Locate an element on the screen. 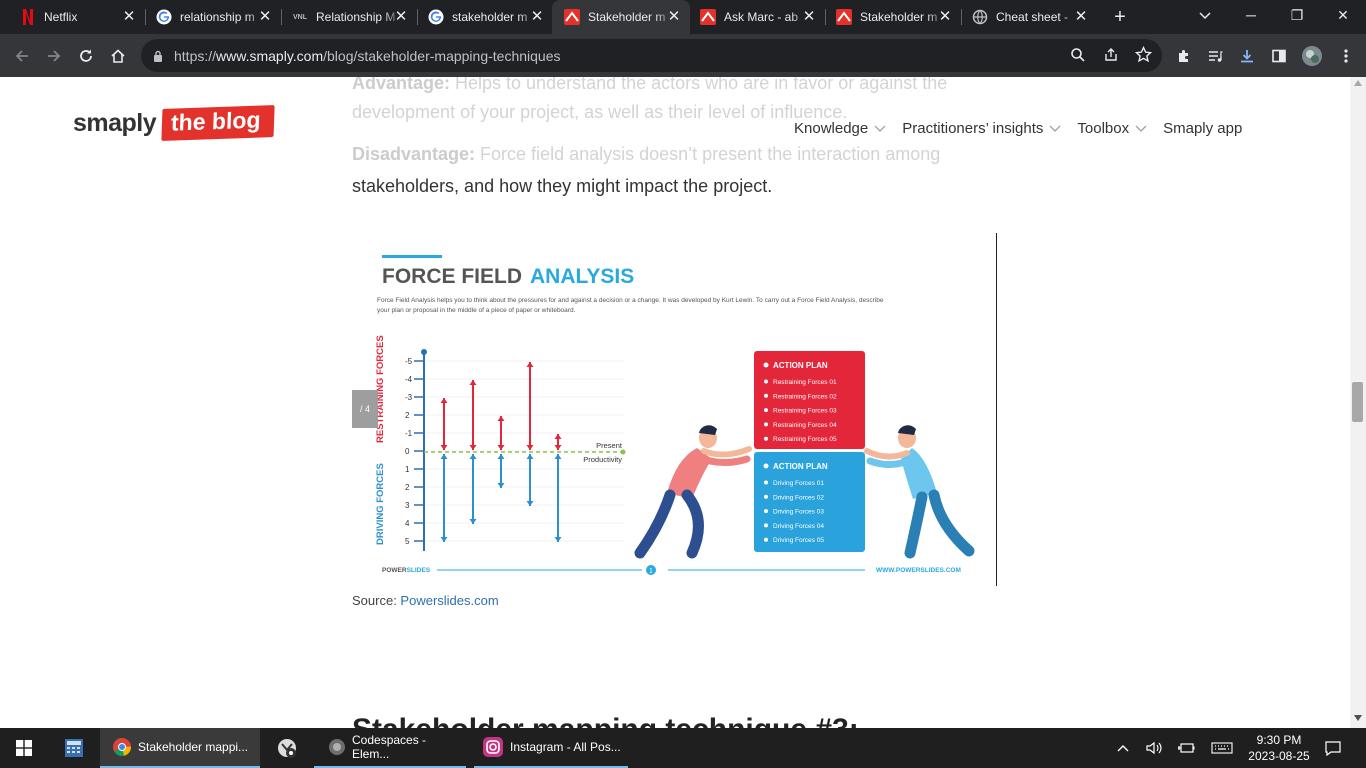 Image resolution: width=1366 pixels, height=768 pixels. media-queue-icon is located at coordinates (1215, 56).